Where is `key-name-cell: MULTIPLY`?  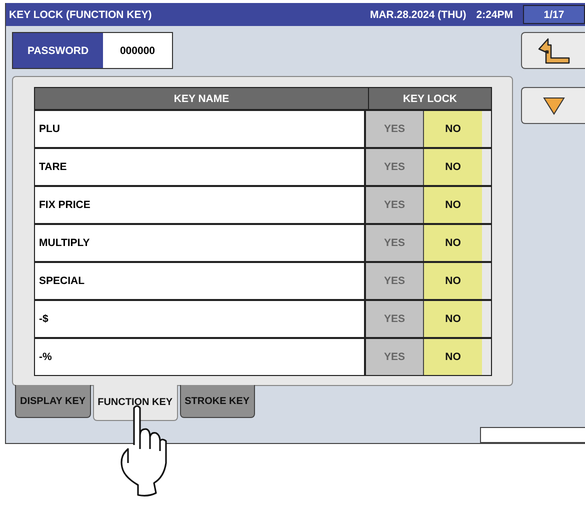
key-name-cell: MULTIPLY is located at coordinates (200, 243).